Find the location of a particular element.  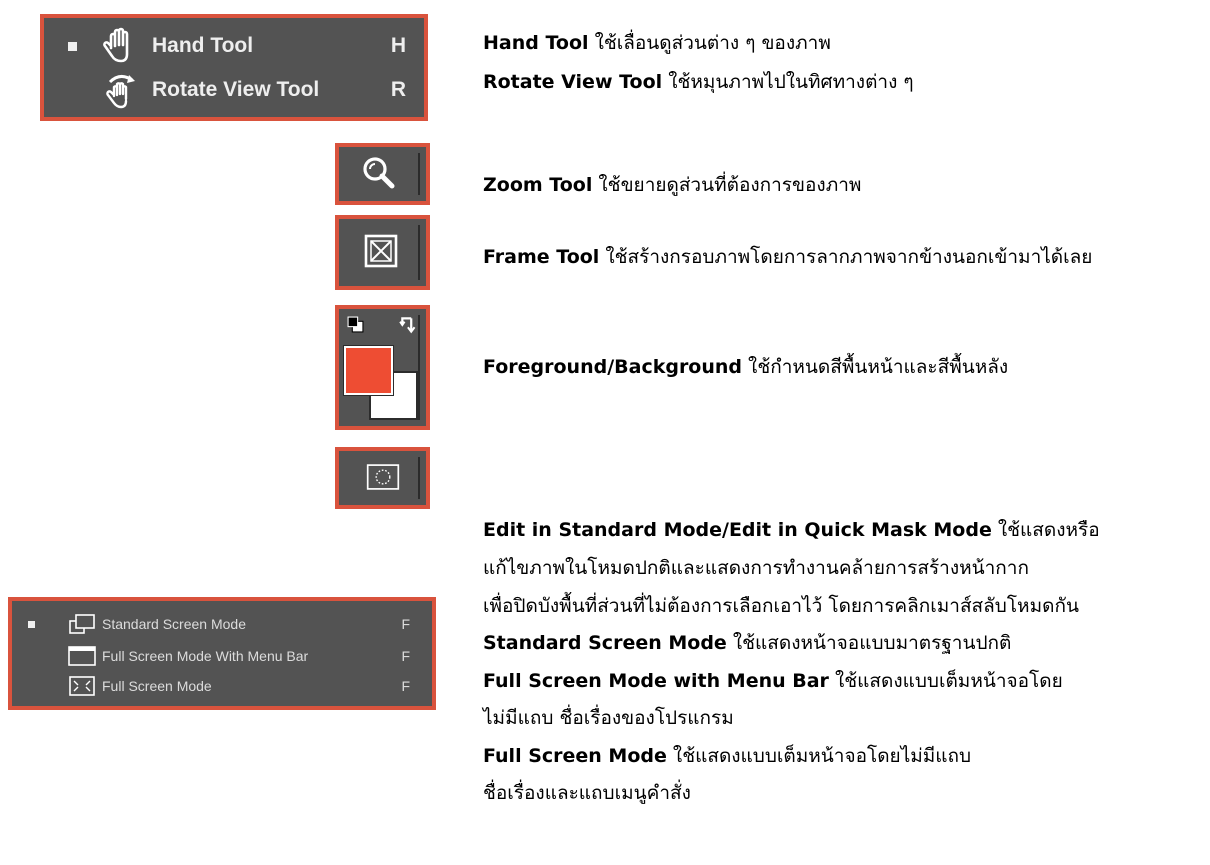

full-screen-text: ใช้แสดงแบบเต็มหน้าจอโดยไม่มีแถบ is located at coordinates (819, 756).